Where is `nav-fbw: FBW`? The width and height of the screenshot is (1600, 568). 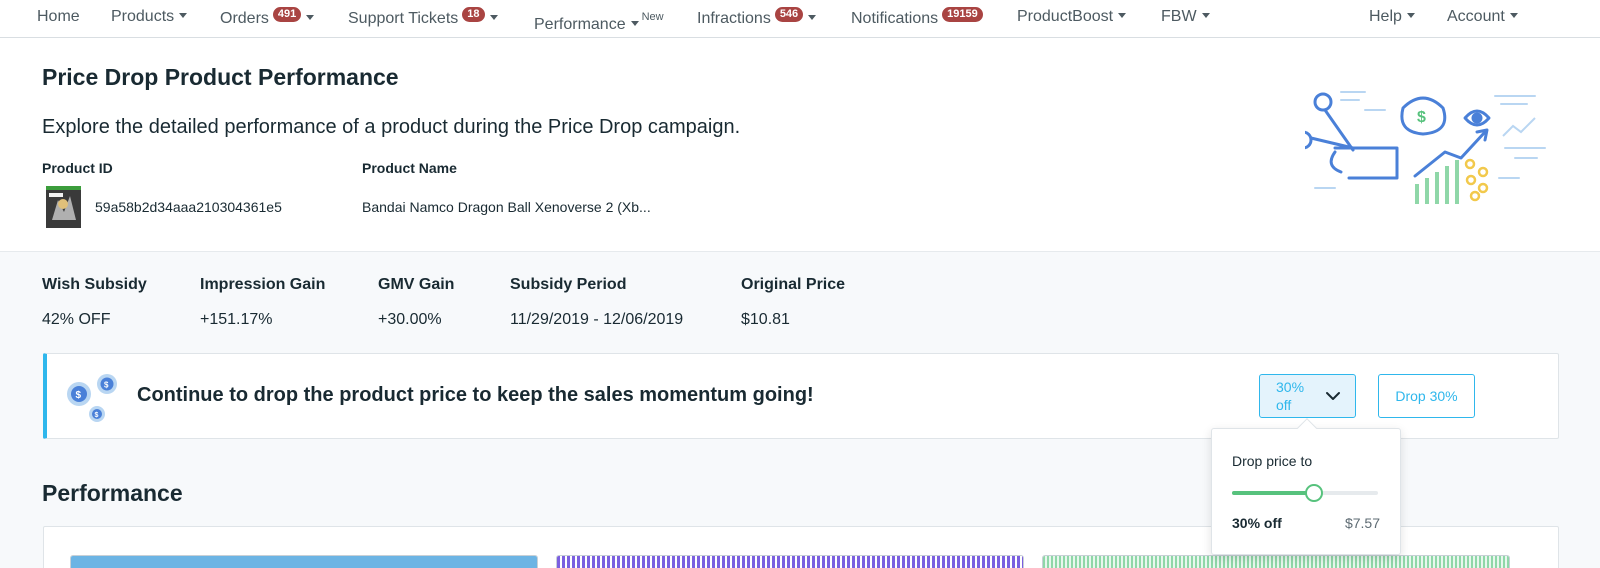 nav-fbw: FBW is located at coordinates (1185, 17).